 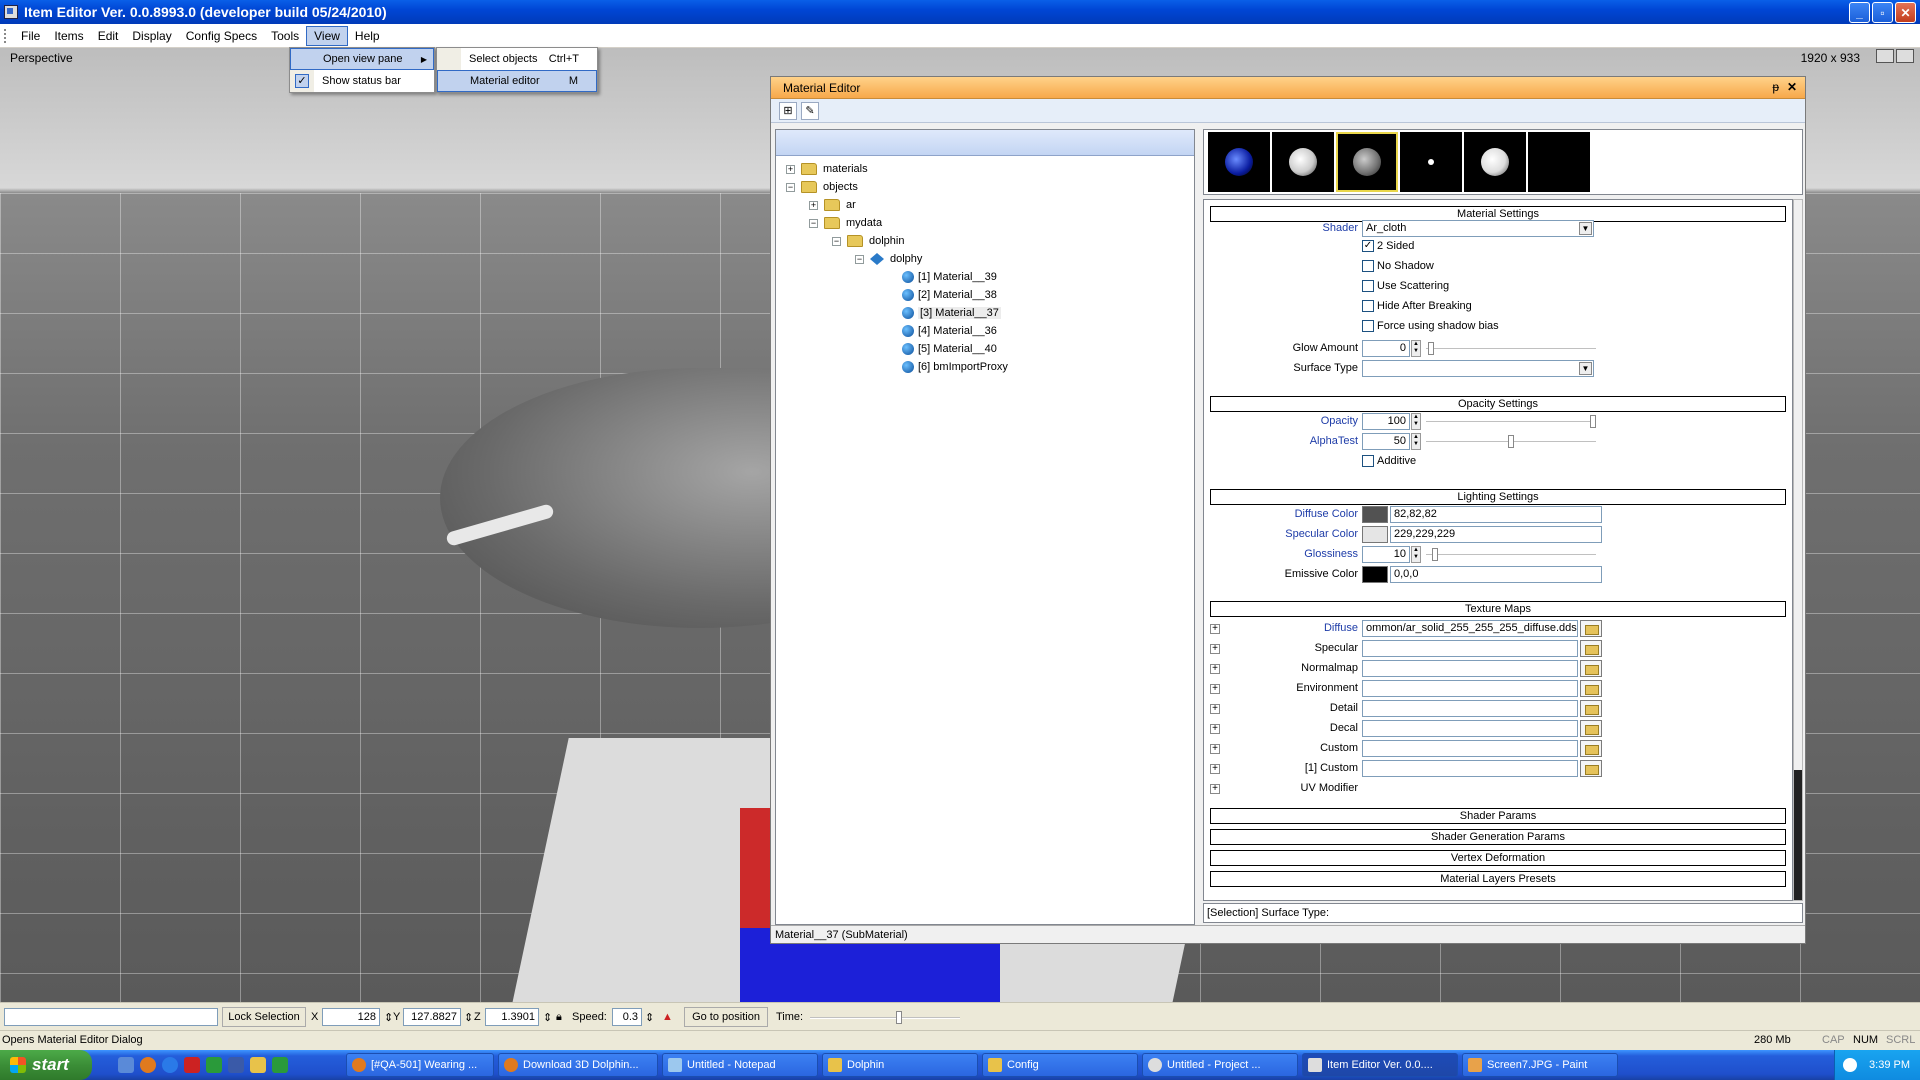 What do you see at coordinates (949, 277) in the screenshot?
I see `tree-node-material-1: [1] Material__39` at bounding box center [949, 277].